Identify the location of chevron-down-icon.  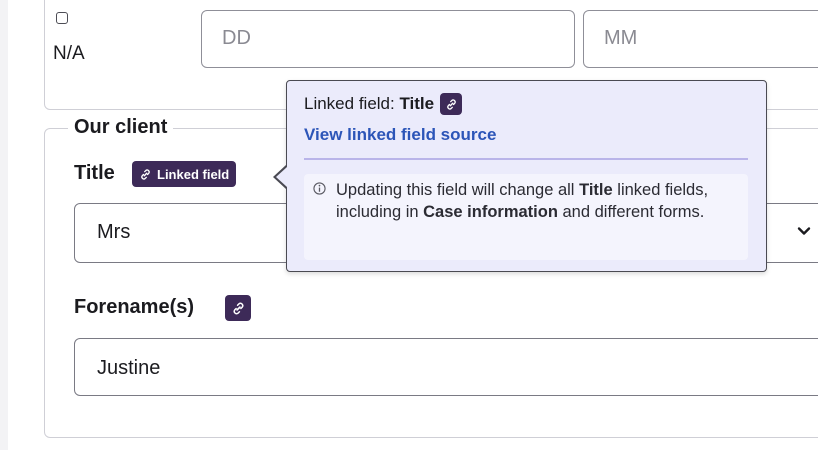
(804, 231).